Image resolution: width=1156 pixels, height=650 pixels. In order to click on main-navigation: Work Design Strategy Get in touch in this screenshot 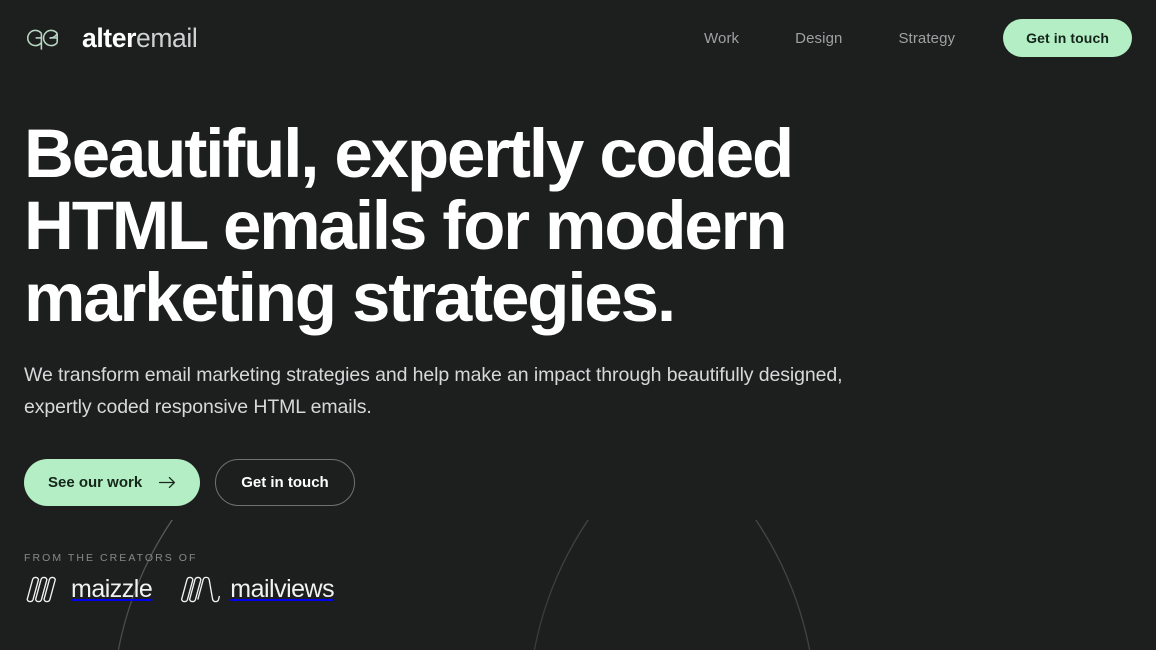, I will do `click(918, 38)`.